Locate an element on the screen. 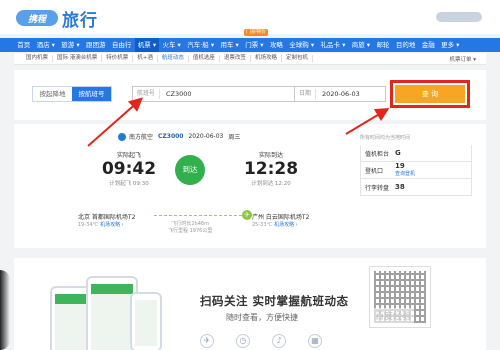  nav-item-label: 机票 ▾ is located at coordinates (147, 45).